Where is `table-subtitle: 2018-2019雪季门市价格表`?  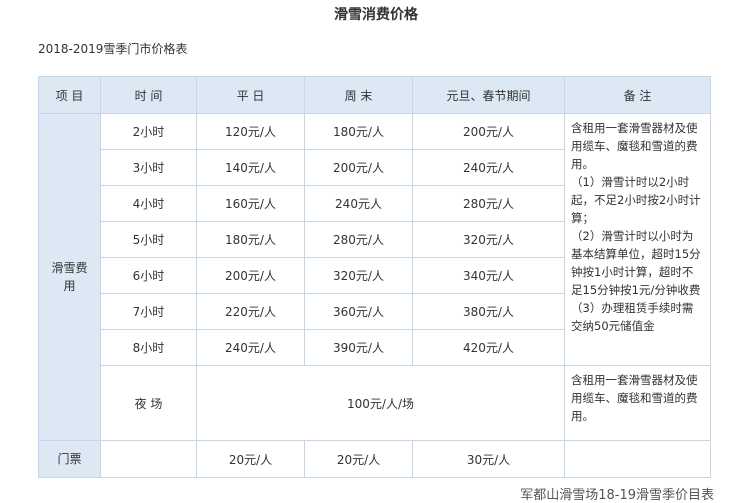
table-subtitle: 2018-2019雪季门市价格表 is located at coordinates (113, 49).